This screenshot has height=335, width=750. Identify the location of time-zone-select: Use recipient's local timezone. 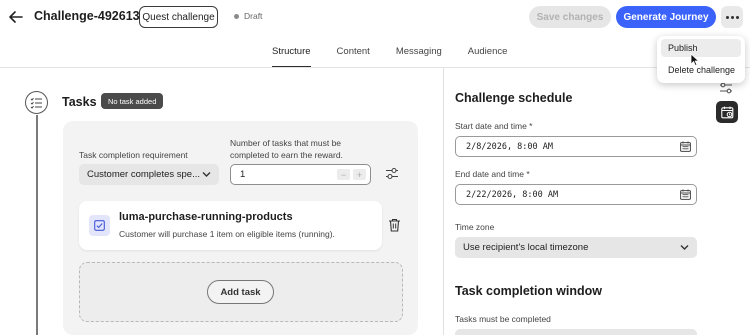
(576, 247).